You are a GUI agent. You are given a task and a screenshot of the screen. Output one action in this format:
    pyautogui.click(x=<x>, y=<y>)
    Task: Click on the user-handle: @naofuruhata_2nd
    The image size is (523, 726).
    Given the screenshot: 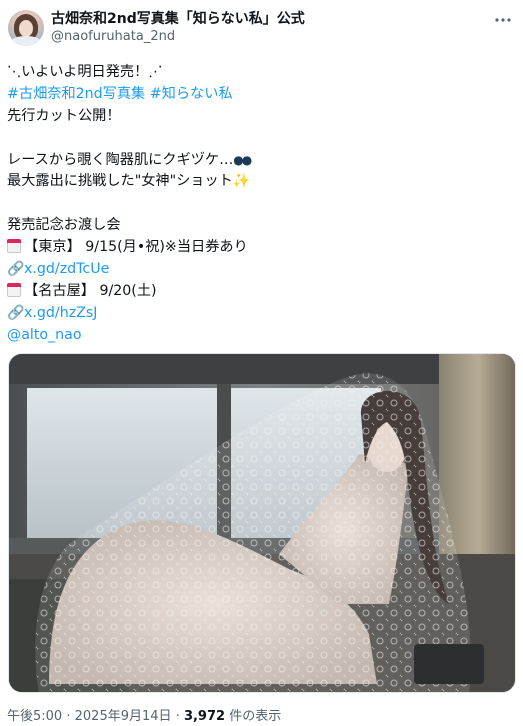 What is the action you would take?
    pyautogui.click(x=178, y=37)
    